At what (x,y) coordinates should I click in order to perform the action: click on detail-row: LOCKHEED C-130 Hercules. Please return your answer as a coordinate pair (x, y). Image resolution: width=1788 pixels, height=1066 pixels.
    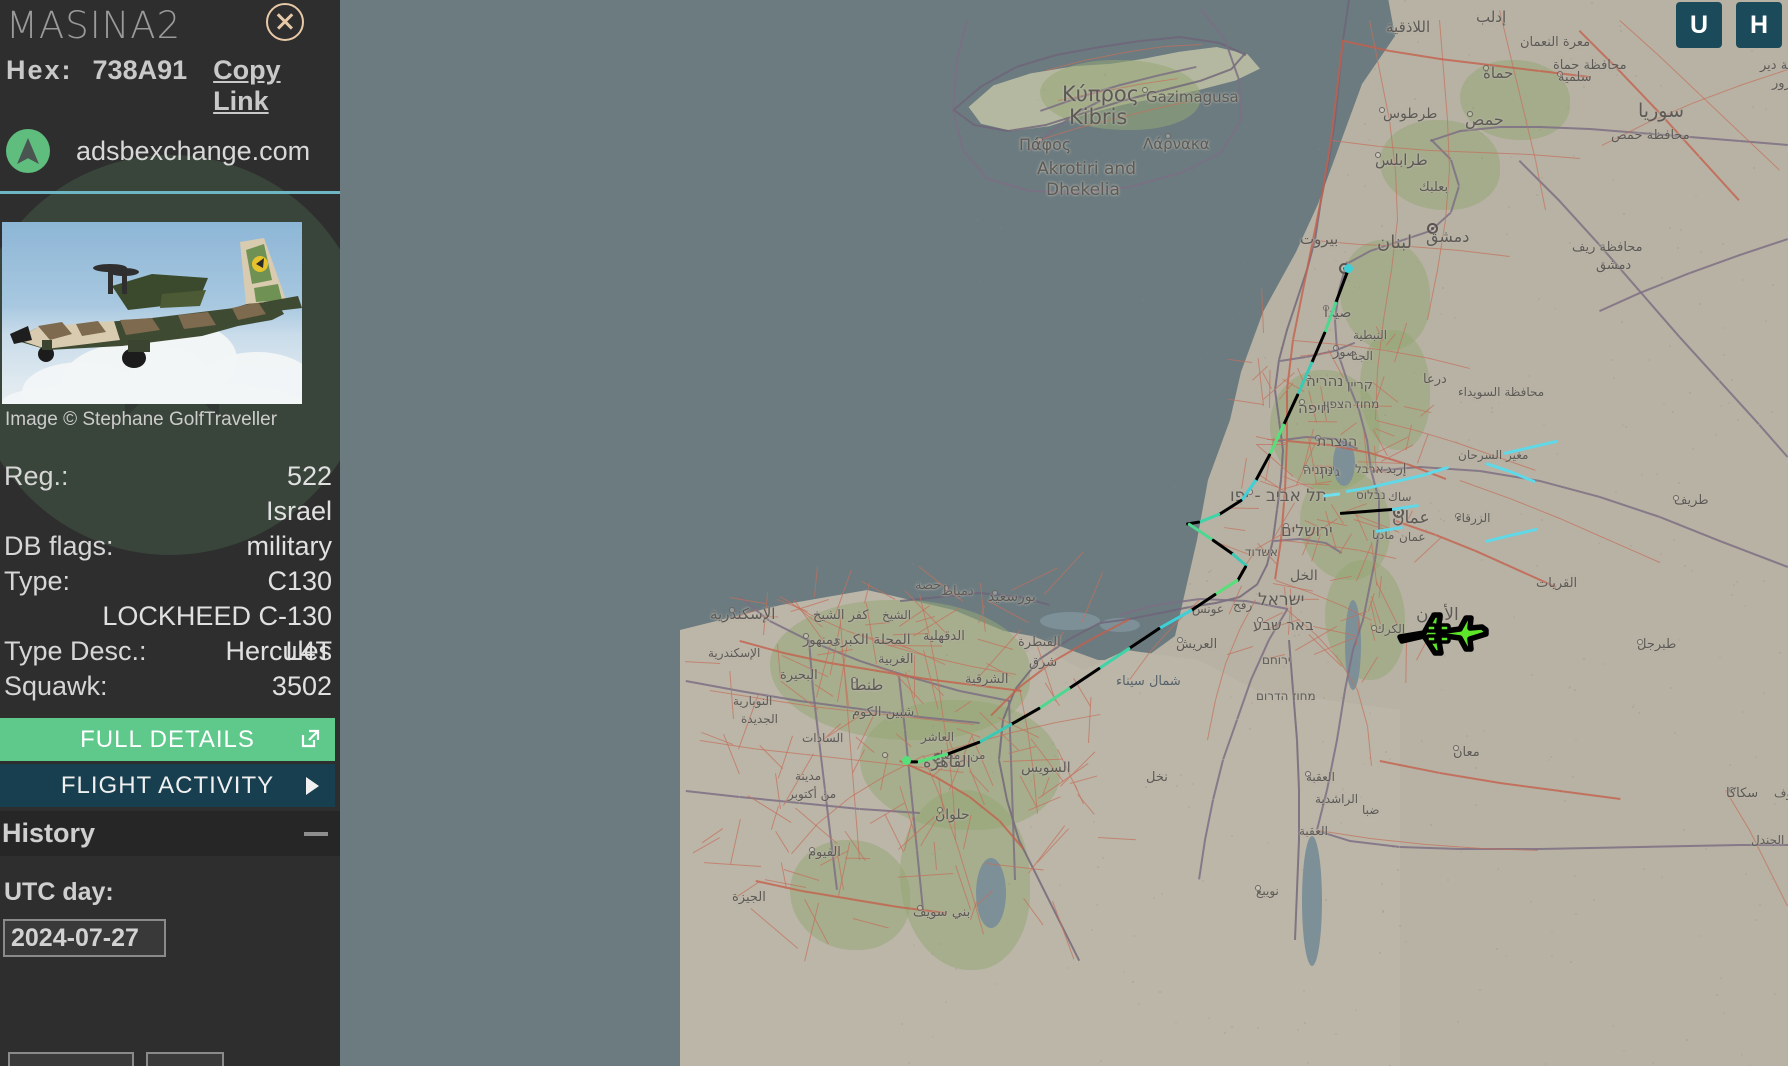
    Looking at the image, I should click on (170, 632).